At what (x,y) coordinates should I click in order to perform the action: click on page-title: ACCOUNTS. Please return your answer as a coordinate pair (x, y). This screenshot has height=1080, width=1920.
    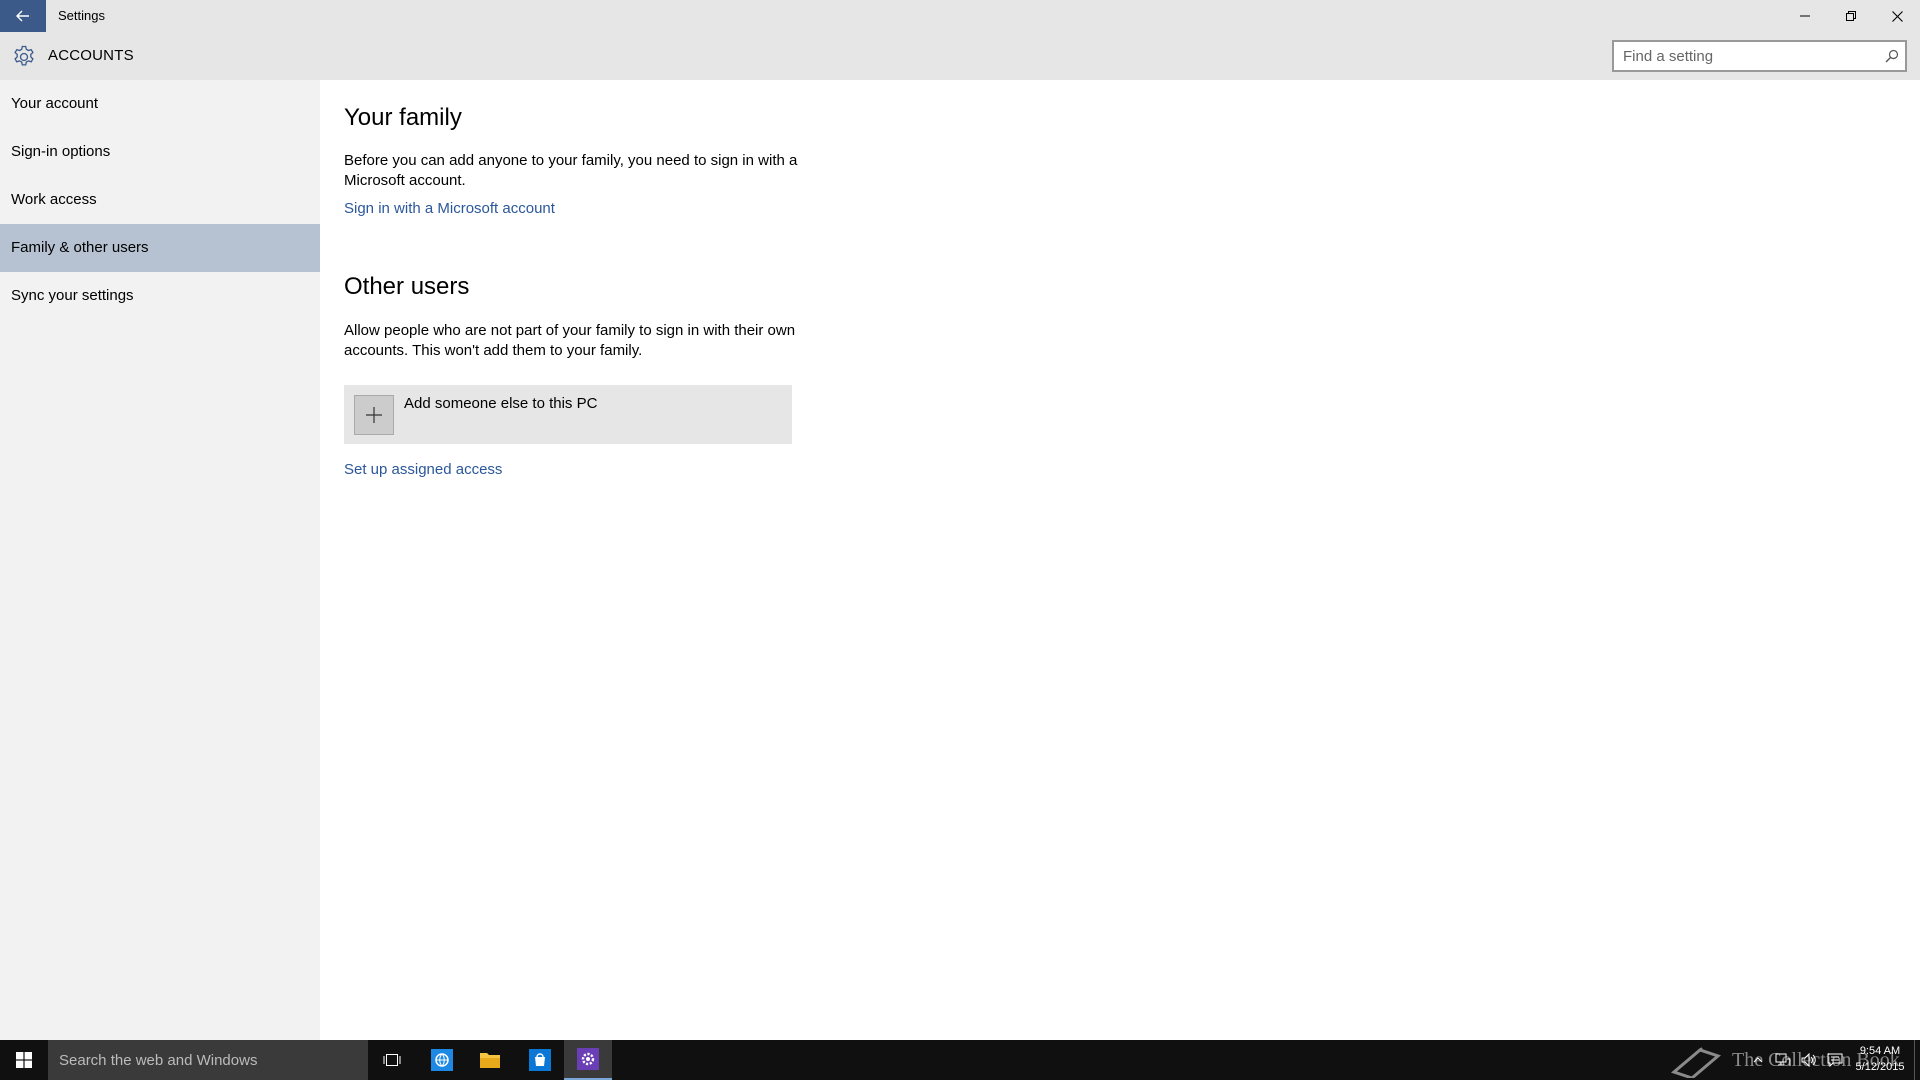
    Looking at the image, I should click on (91, 55).